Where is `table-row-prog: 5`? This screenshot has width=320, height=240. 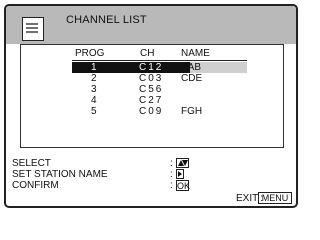 table-row-prog: 5 is located at coordinates (94, 111).